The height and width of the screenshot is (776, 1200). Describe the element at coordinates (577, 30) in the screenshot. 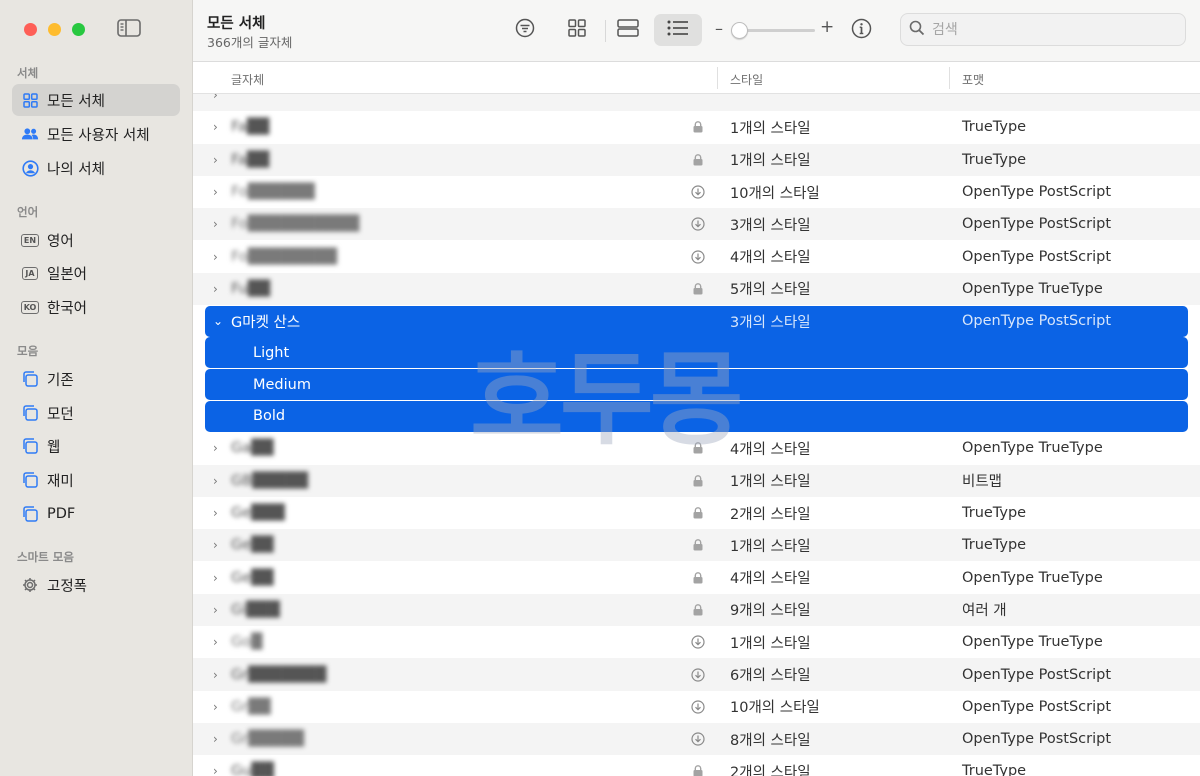

I see `grid-view-button` at that location.